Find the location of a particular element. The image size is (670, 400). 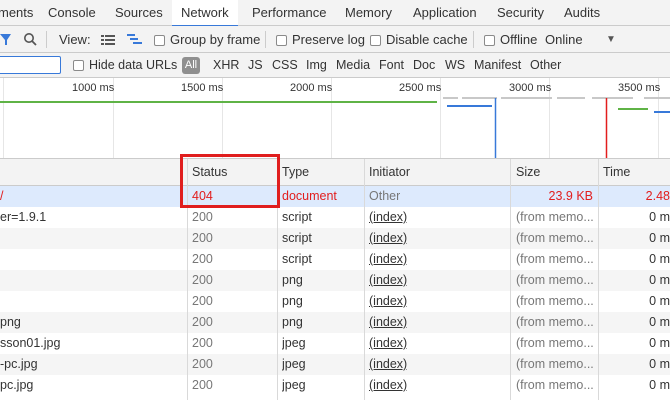

request-name: -pc.jpg is located at coordinates (19, 364).